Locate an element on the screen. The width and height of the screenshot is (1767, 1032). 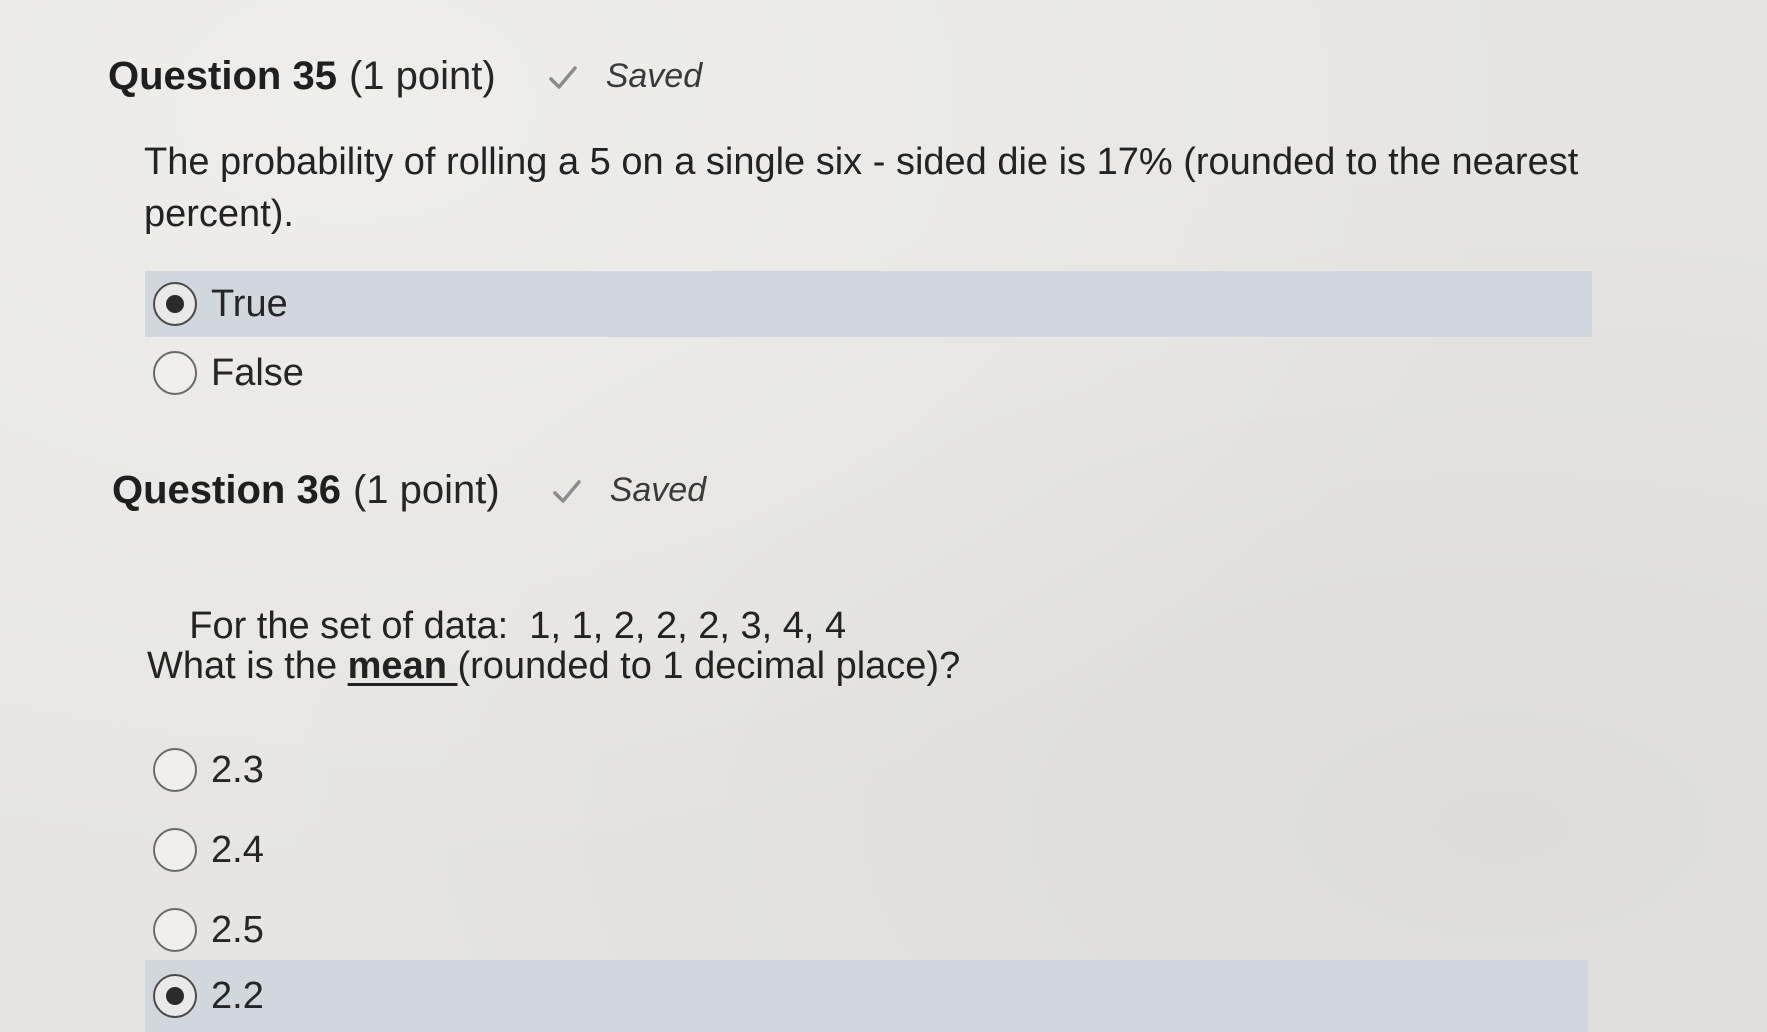
option-2-5: 2.5 is located at coordinates (345, 930).